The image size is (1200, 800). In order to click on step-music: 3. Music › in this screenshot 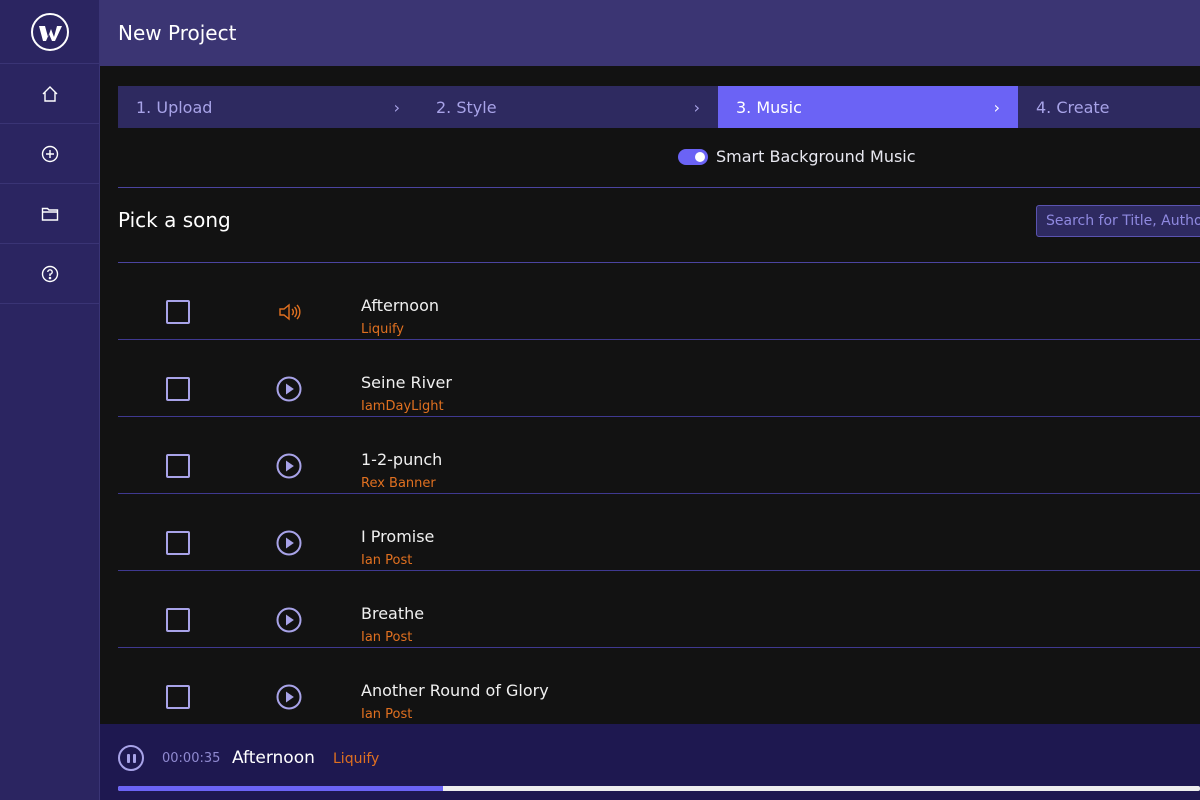, I will do `click(868, 107)`.